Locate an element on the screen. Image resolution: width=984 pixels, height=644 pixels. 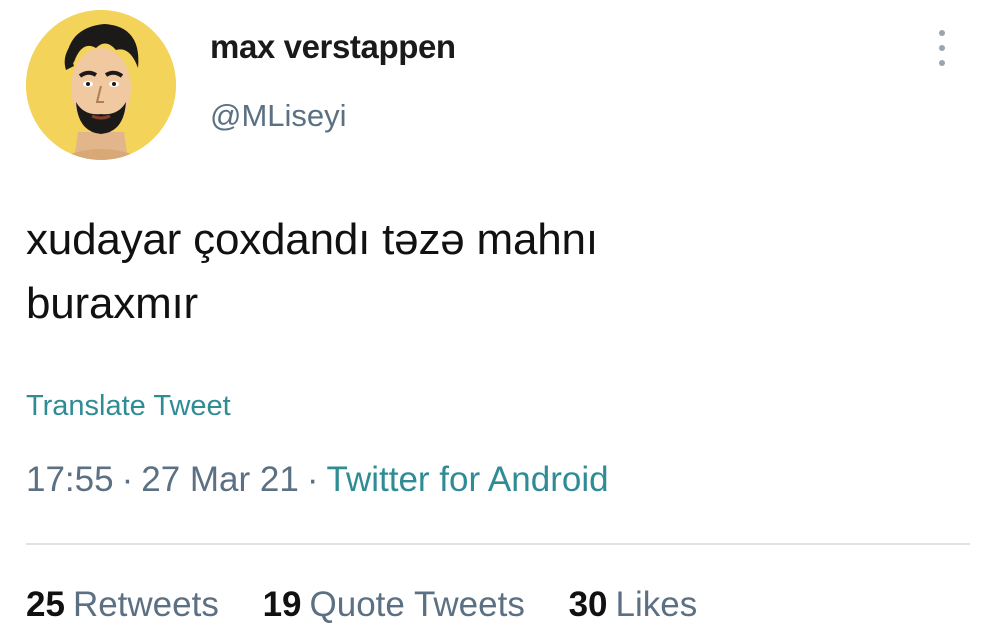
likes-stat: 30 Likes is located at coordinates (633, 605).